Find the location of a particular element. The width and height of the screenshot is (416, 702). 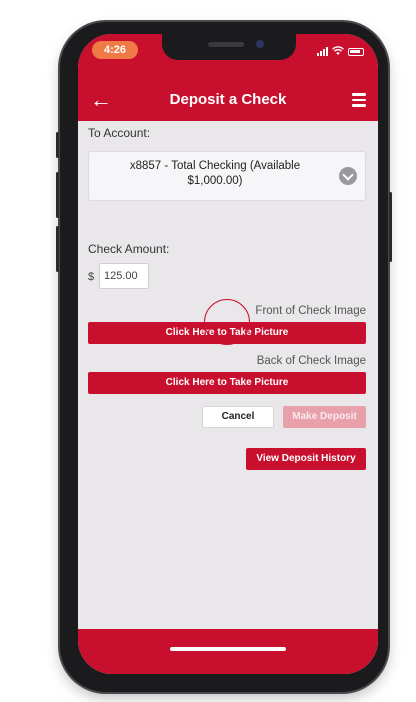

front-camera is located at coordinates (260, 44).